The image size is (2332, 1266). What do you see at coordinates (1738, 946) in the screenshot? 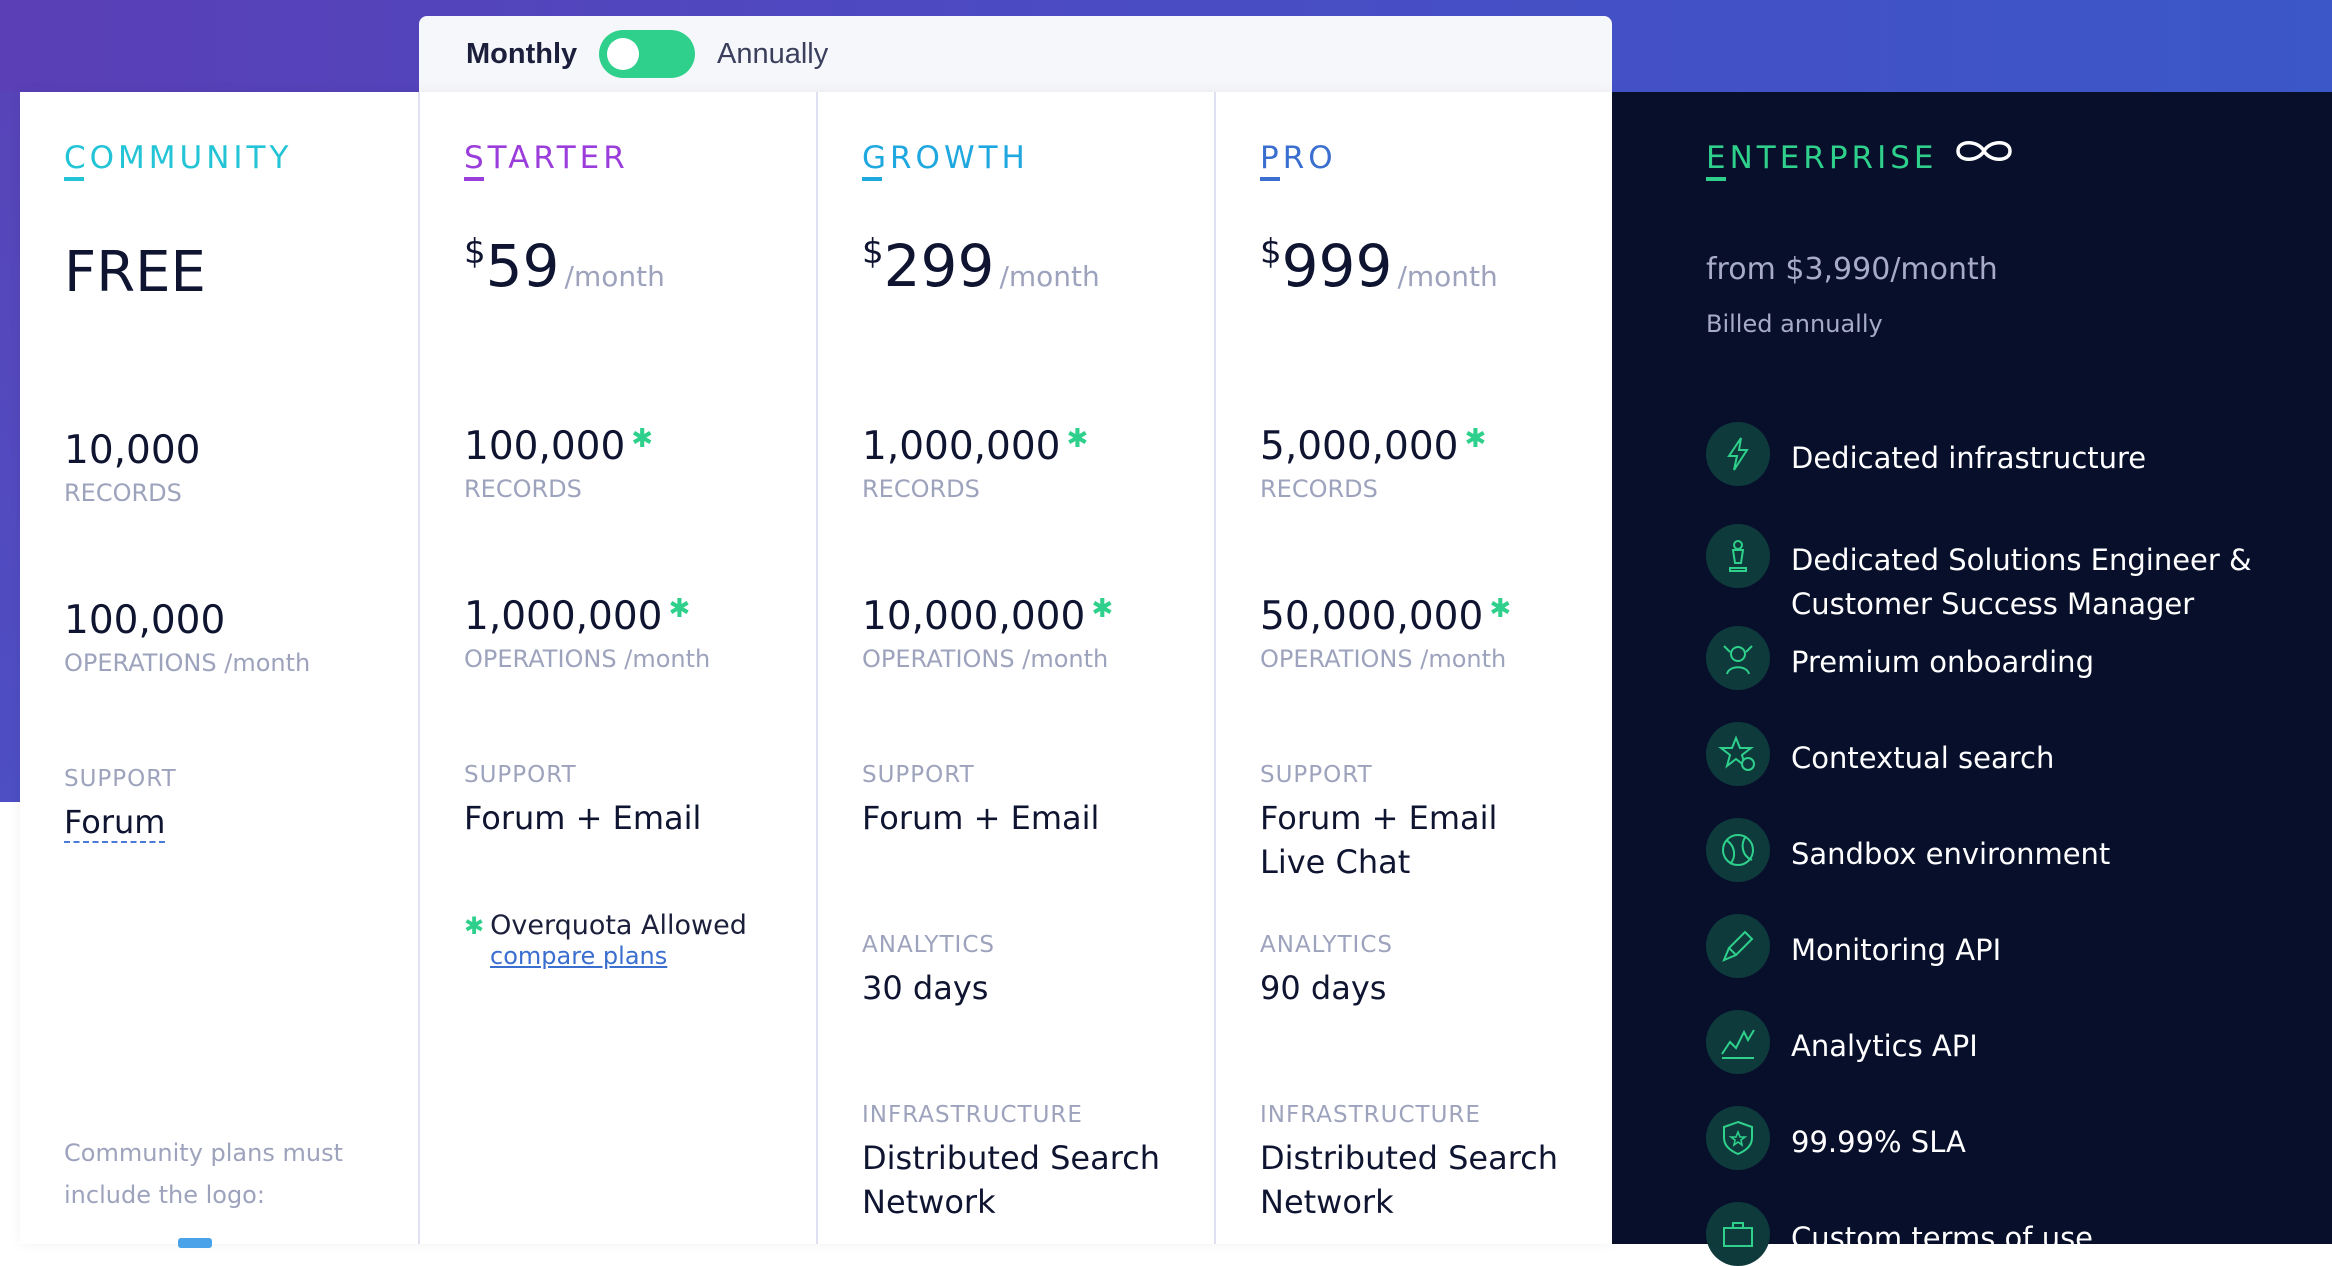
I see `probe-icon` at bounding box center [1738, 946].